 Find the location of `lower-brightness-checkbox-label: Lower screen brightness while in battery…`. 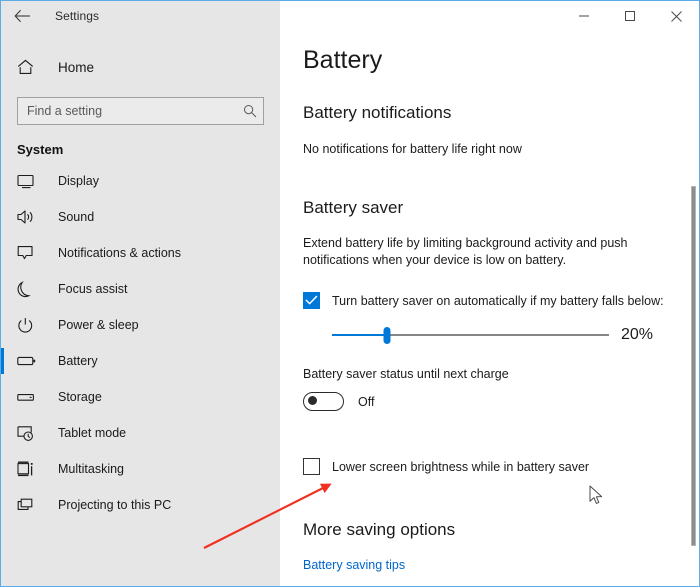

lower-brightness-checkbox-label: Lower screen brightness while in battery… is located at coordinates (461, 466).